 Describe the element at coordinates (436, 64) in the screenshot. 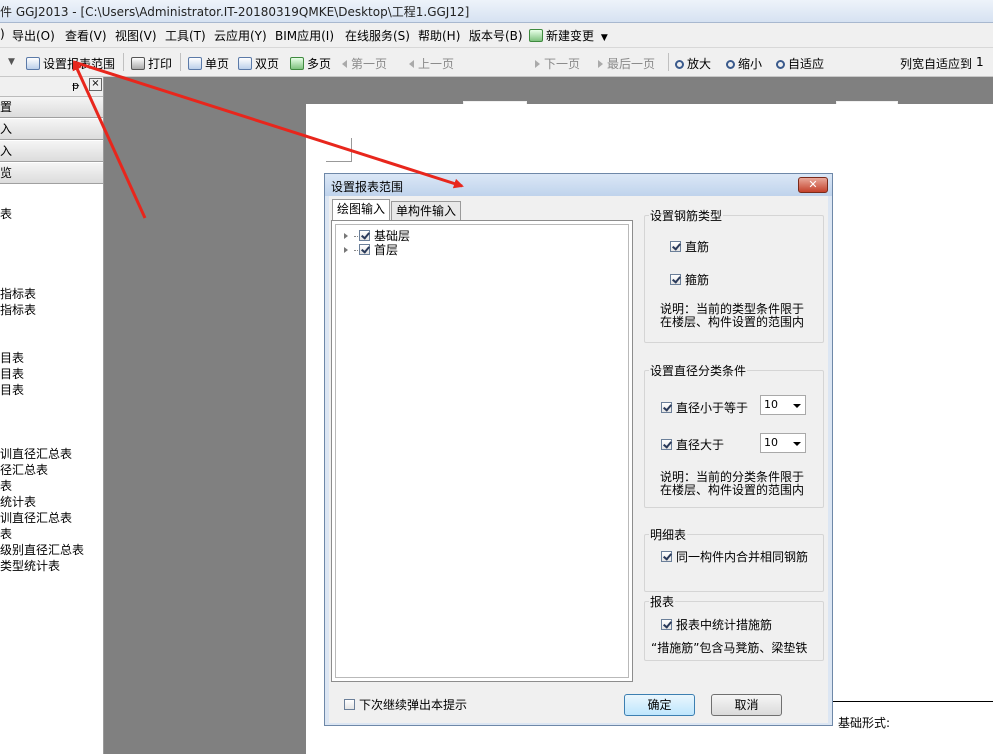

I see `prev-page-label: 上一页` at that location.